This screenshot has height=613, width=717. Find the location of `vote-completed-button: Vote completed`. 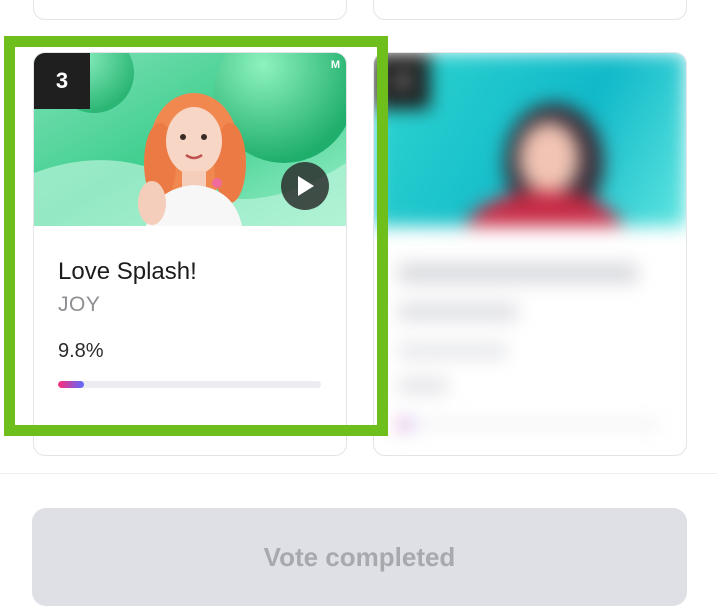

vote-completed-button: Vote completed is located at coordinates (359, 557).